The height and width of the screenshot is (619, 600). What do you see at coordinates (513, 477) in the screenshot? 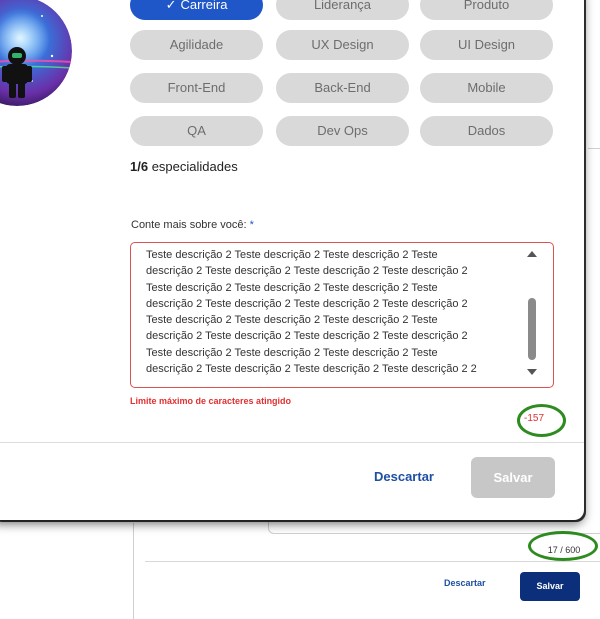
I see `save-button: Salvar` at bounding box center [513, 477].